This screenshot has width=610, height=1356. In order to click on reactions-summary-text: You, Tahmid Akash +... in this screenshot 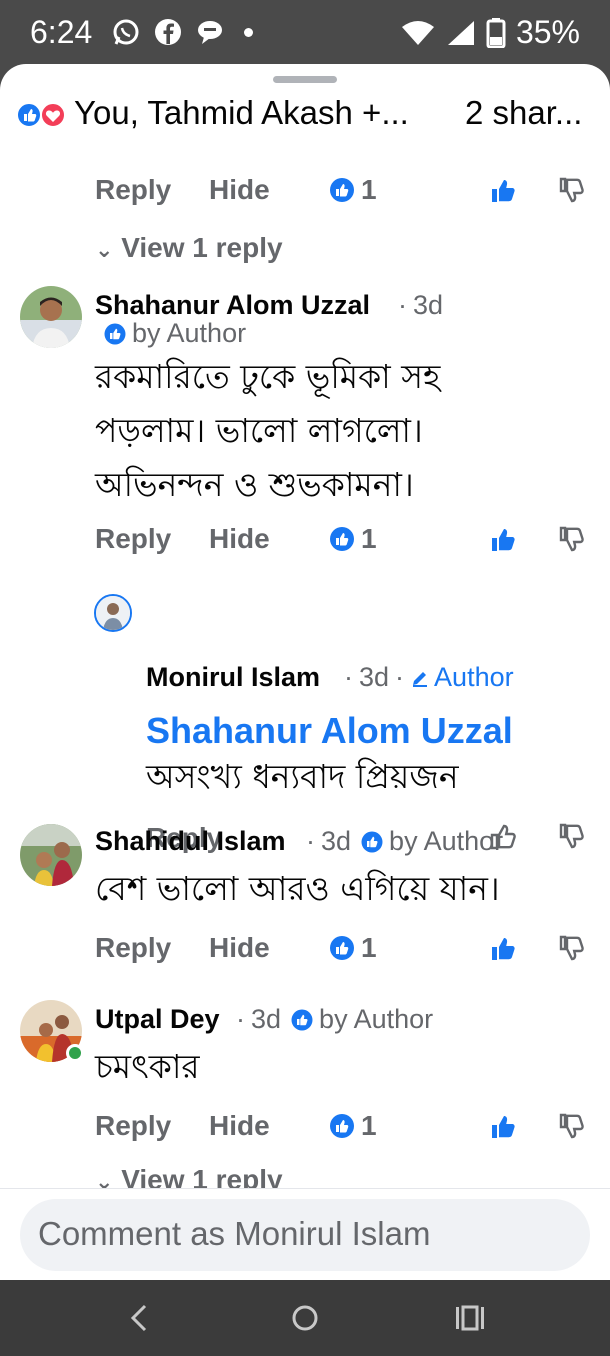, I will do `click(241, 113)`.